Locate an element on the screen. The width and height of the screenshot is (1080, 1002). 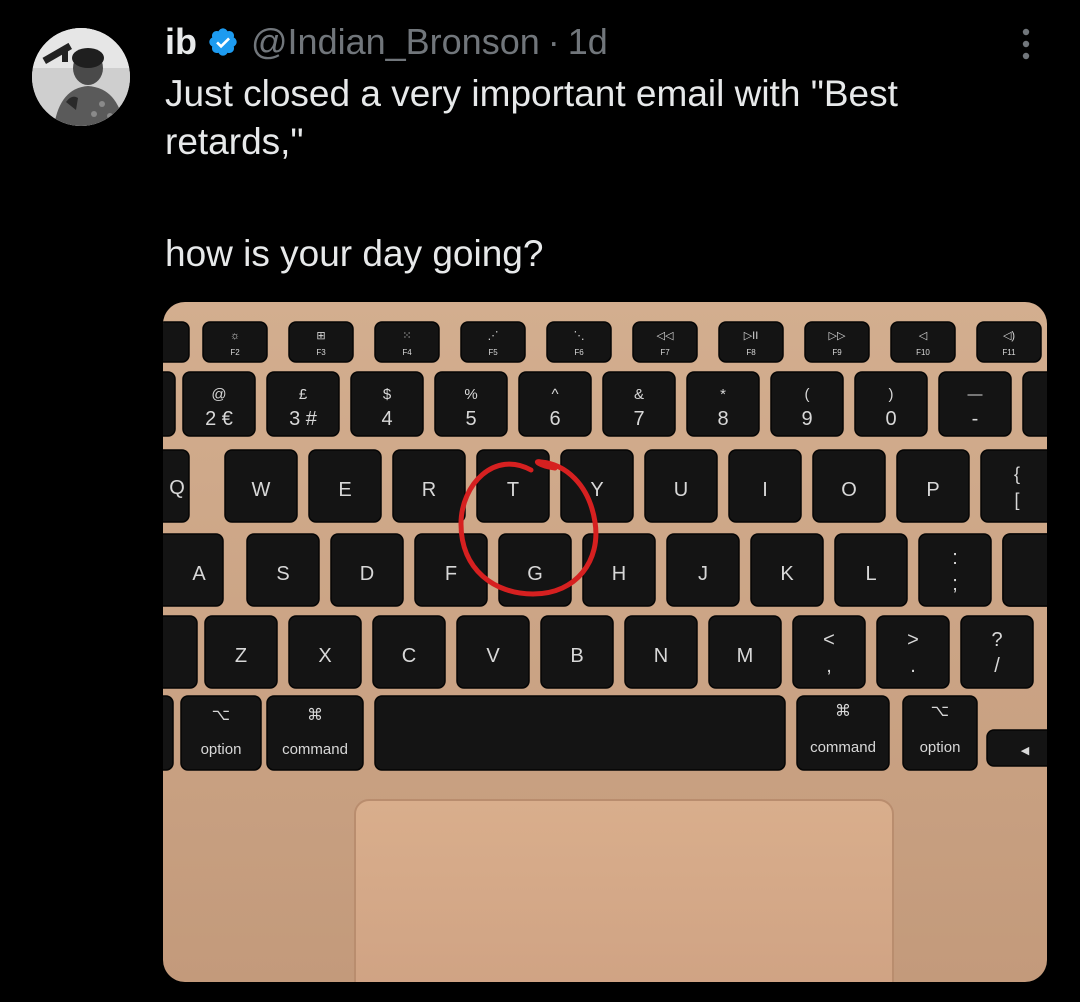
key-top-char: { is located at coordinates (1017, 474).